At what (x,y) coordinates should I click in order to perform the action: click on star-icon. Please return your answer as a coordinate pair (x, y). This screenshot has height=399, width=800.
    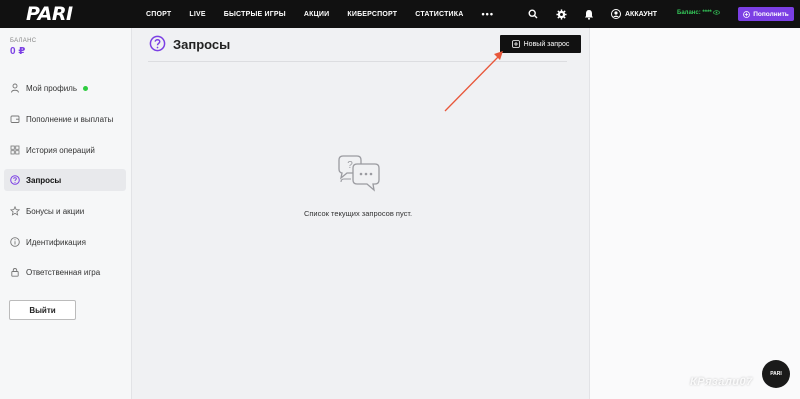
    Looking at the image, I should click on (15, 211).